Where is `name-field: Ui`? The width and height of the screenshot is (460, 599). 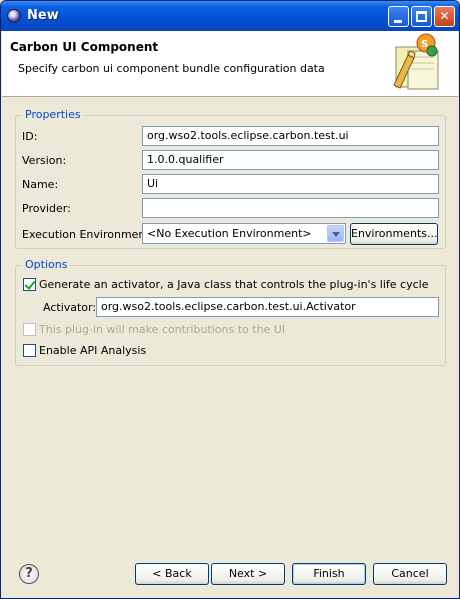
name-field: Ui is located at coordinates (290, 184).